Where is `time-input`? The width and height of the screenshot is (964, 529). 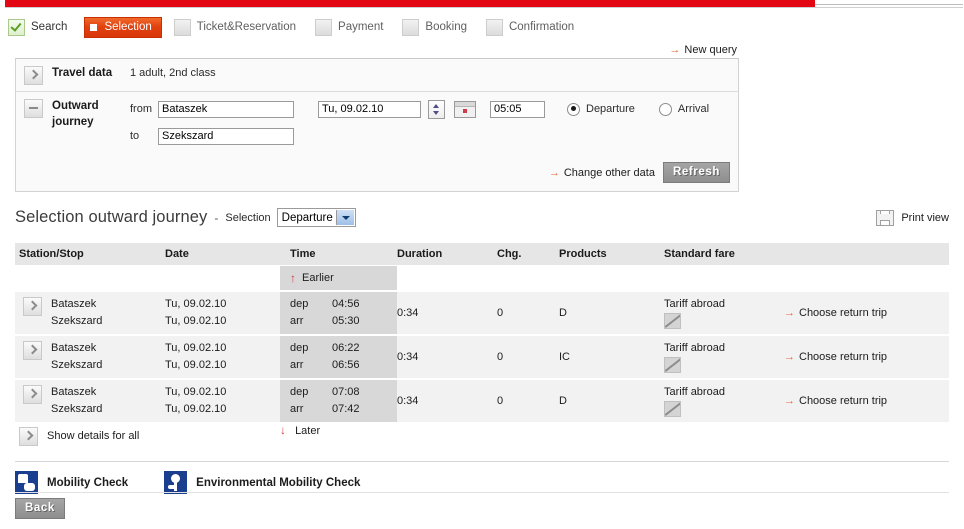 time-input is located at coordinates (517, 109).